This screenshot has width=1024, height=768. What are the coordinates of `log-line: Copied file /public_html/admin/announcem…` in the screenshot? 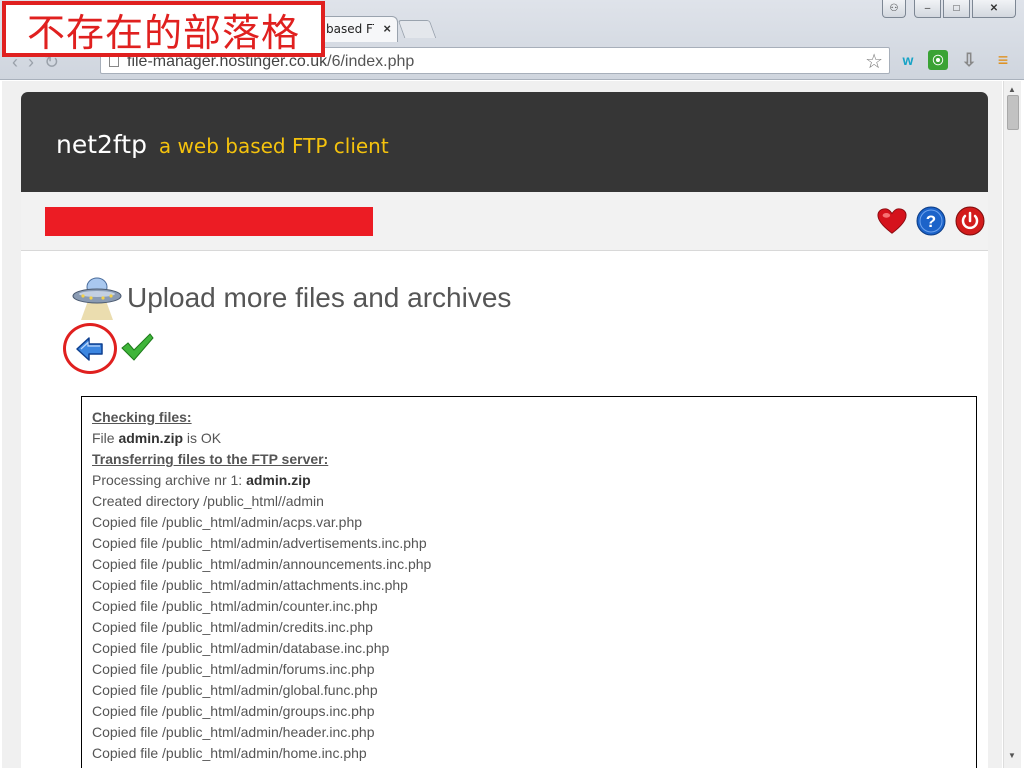 It's located at (262, 564).